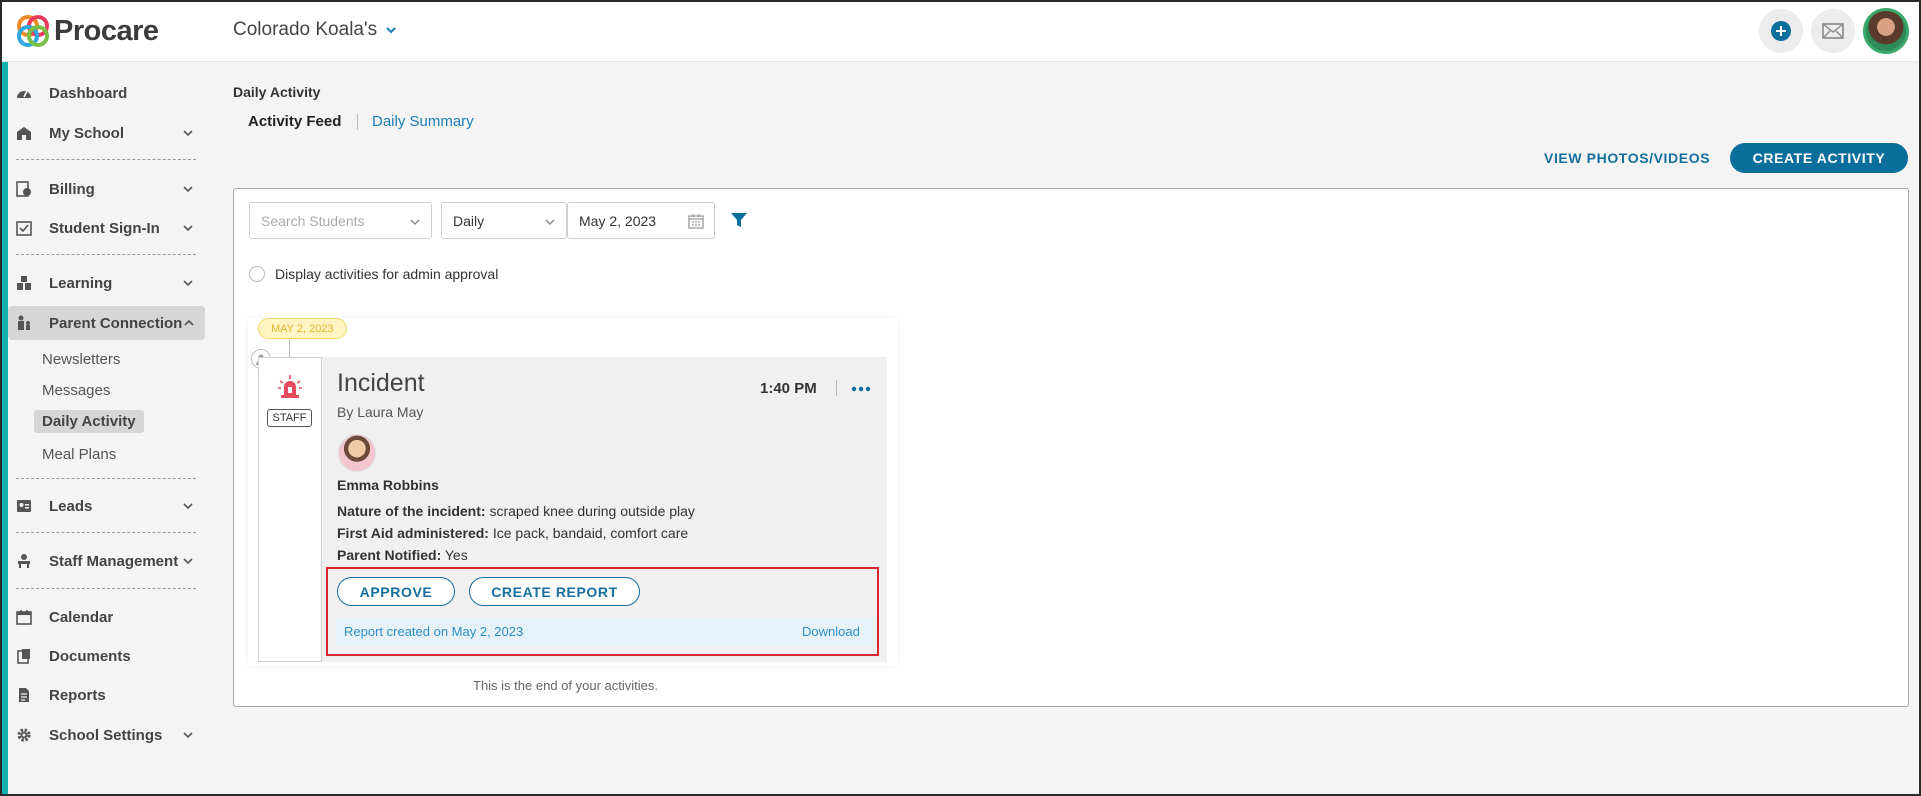 The height and width of the screenshot is (796, 1921). I want to click on reports-icon, so click(24, 695).